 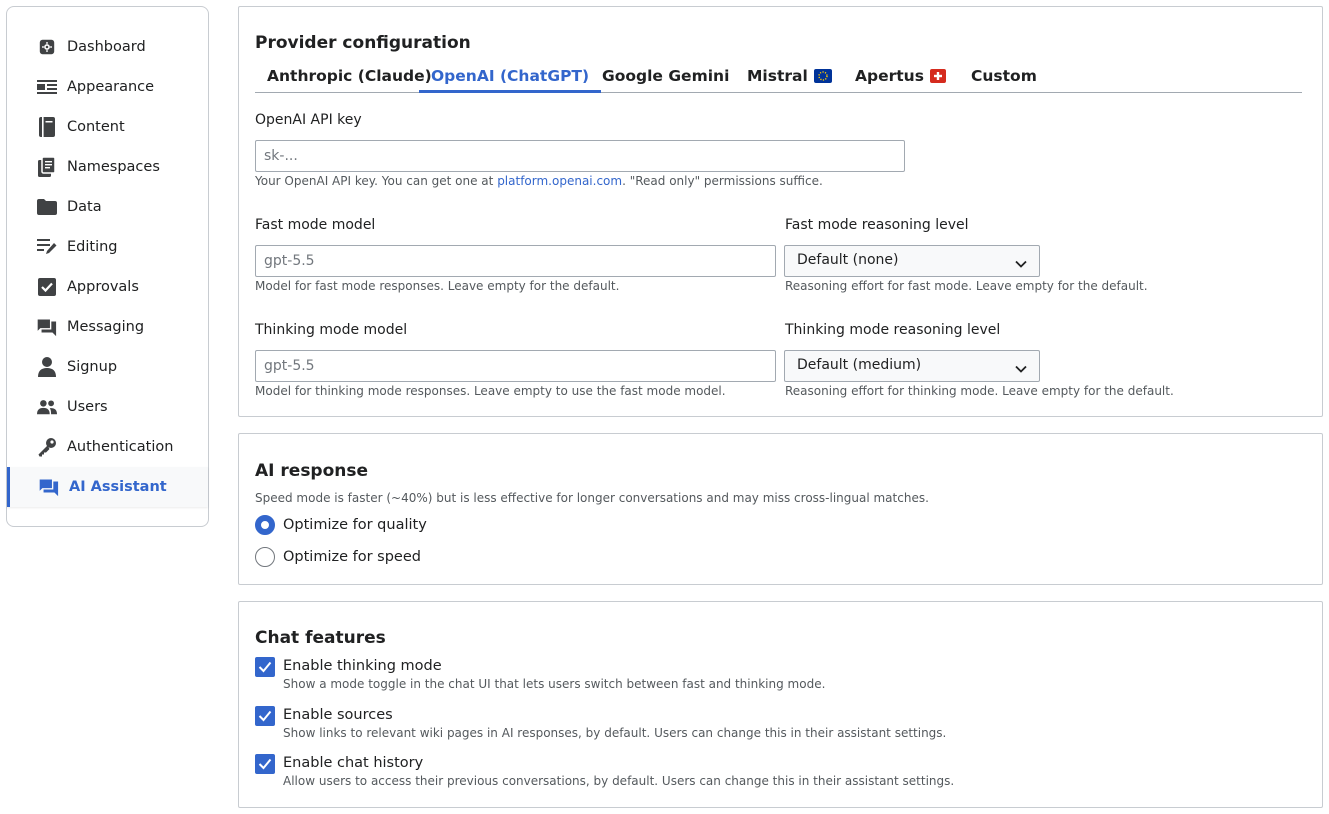 What do you see at coordinates (893, 330) in the screenshot?
I see `thinking-reasoning-label: Thinking mode reasoning level` at bounding box center [893, 330].